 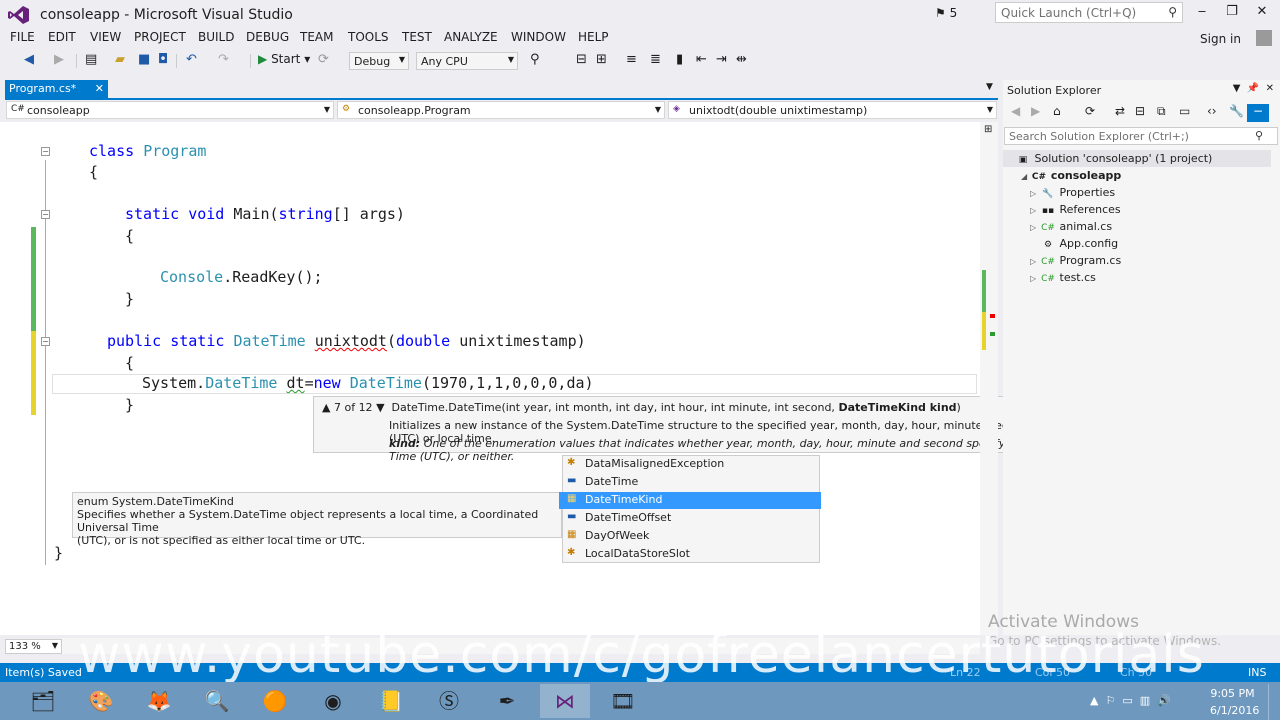 What do you see at coordinates (601, 59) in the screenshot?
I see `toggle-icon: ⊞` at bounding box center [601, 59].